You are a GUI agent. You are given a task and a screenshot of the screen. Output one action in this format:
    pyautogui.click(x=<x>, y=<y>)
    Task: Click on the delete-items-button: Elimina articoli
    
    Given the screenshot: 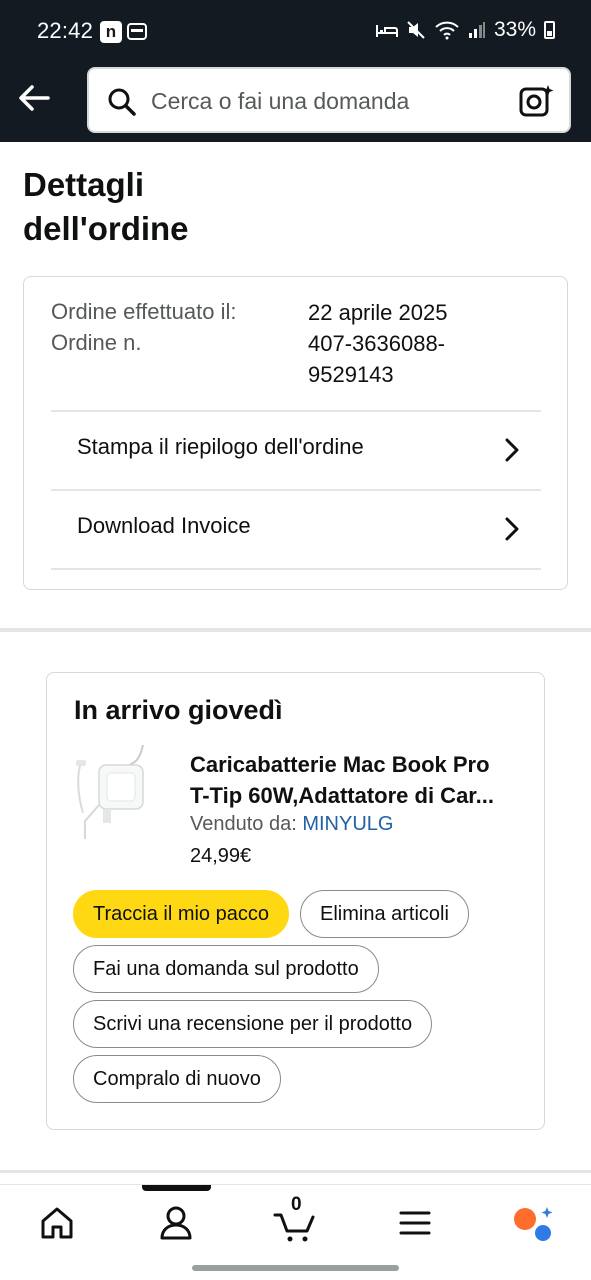 What is the action you would take?
    pyautogui.click(x=384, y=914)
    